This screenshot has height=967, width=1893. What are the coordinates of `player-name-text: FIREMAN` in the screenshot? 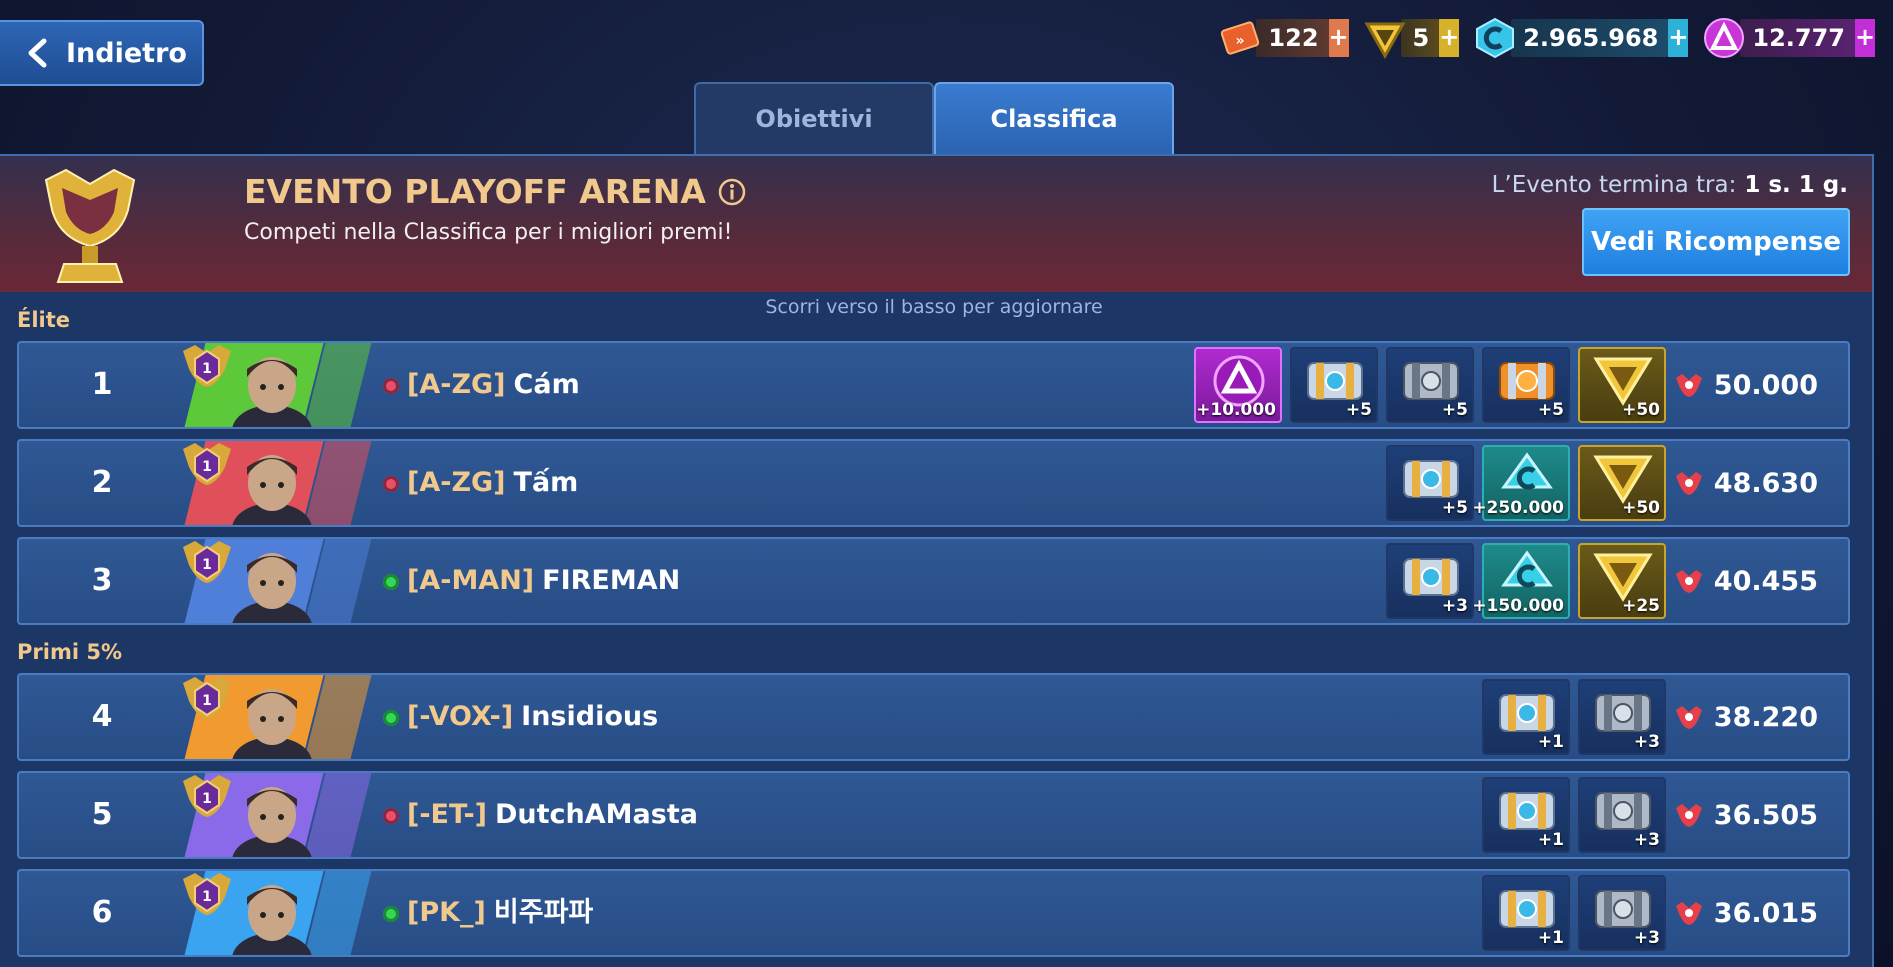 It's located at (611, 580).